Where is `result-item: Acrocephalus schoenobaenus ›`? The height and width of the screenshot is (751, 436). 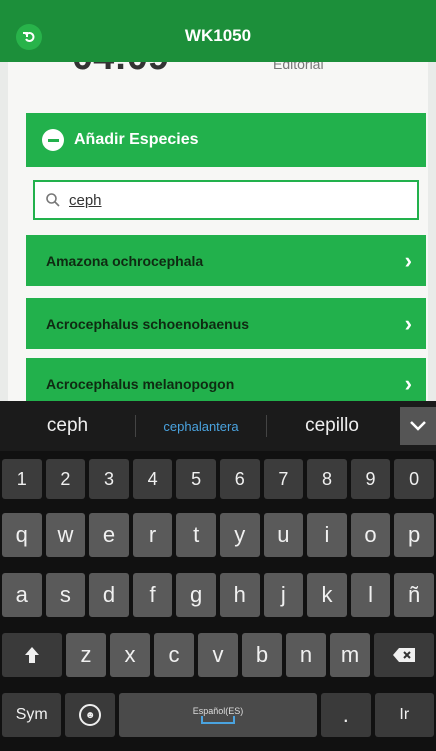
result-item: Acrocephalus schoenobaenus › is located at coordinates (226, 323).